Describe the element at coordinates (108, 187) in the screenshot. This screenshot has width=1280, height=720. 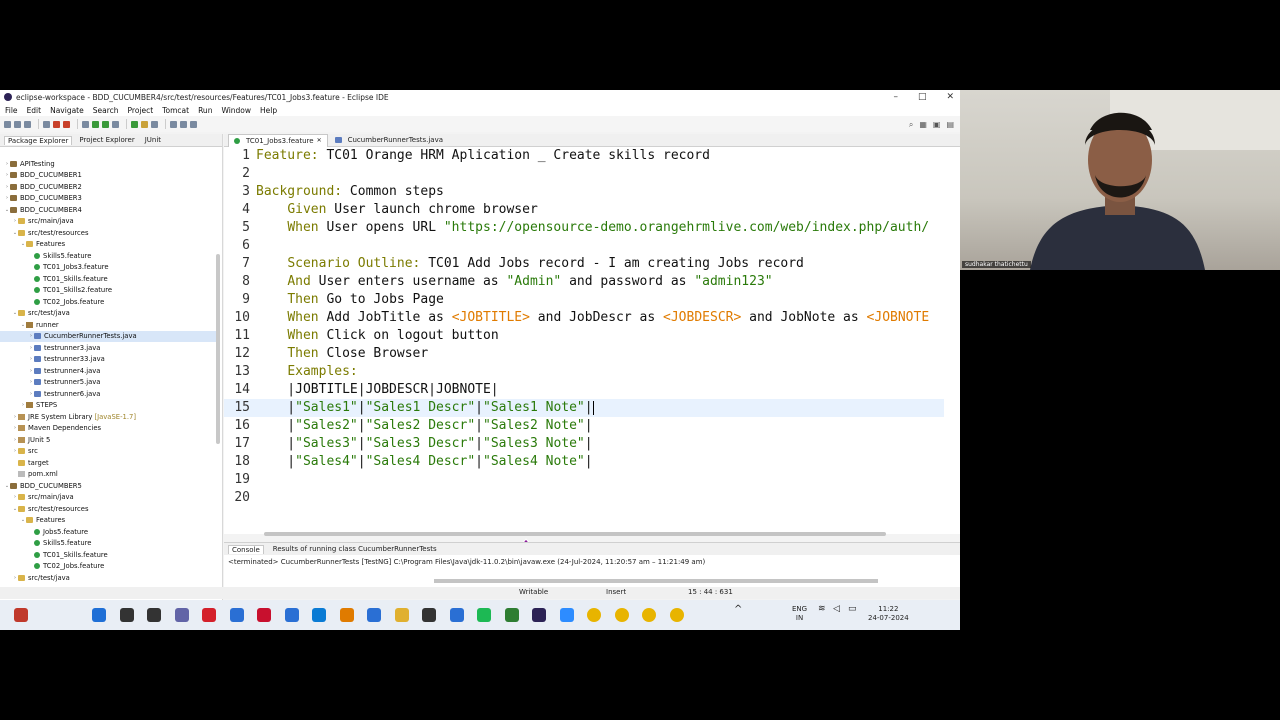
I see `tree-item: › BDD_CUCUMBER2` at that location.